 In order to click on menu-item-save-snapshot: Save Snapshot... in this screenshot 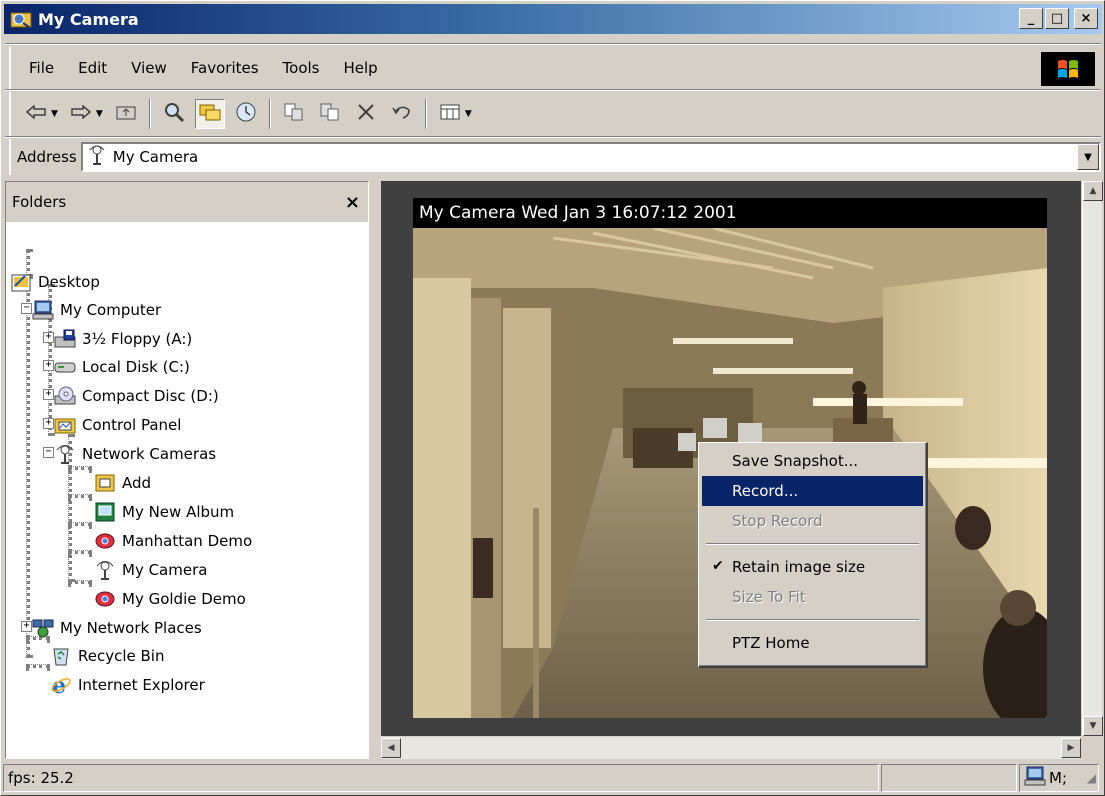, I will do `click(812, 461)`.